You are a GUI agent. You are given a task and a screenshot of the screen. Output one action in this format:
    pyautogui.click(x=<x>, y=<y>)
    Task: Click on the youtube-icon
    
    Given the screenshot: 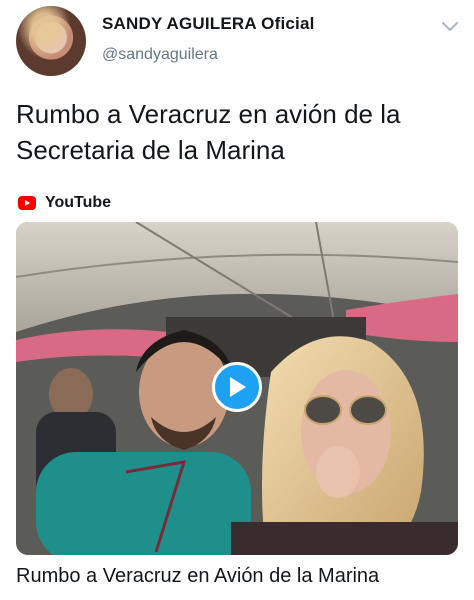 What is the action you would take?
    pyautogui.click(x=27, y=203)
    